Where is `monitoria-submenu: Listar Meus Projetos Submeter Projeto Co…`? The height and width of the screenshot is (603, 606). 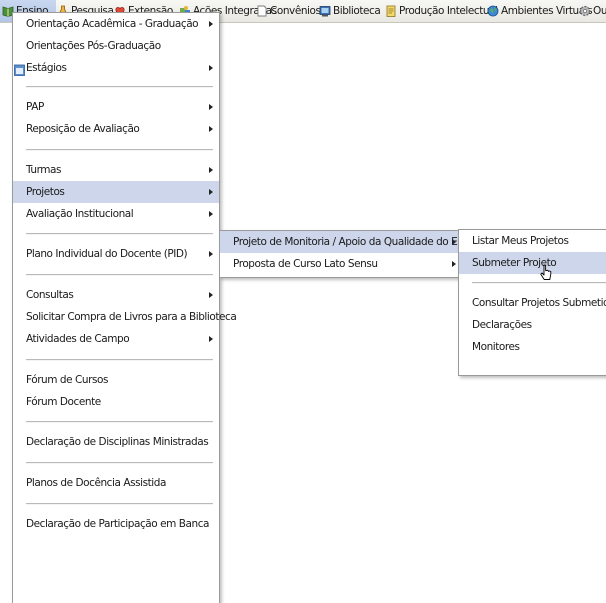
monitoria-submenu: Listar Meus Projetos Submeter Projeto Co… is located at coordinates (532, 302).